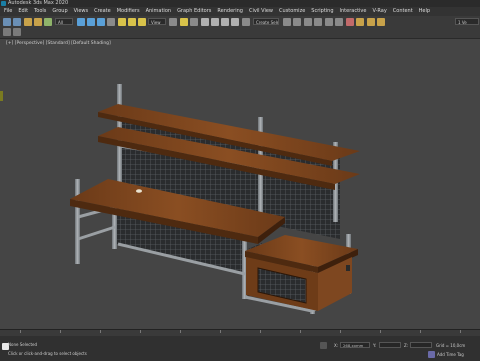  What do you see at coordinates (40, 11) in the screenshot?
I see `menu-tools: Tools` at bounding box center [40, 11].